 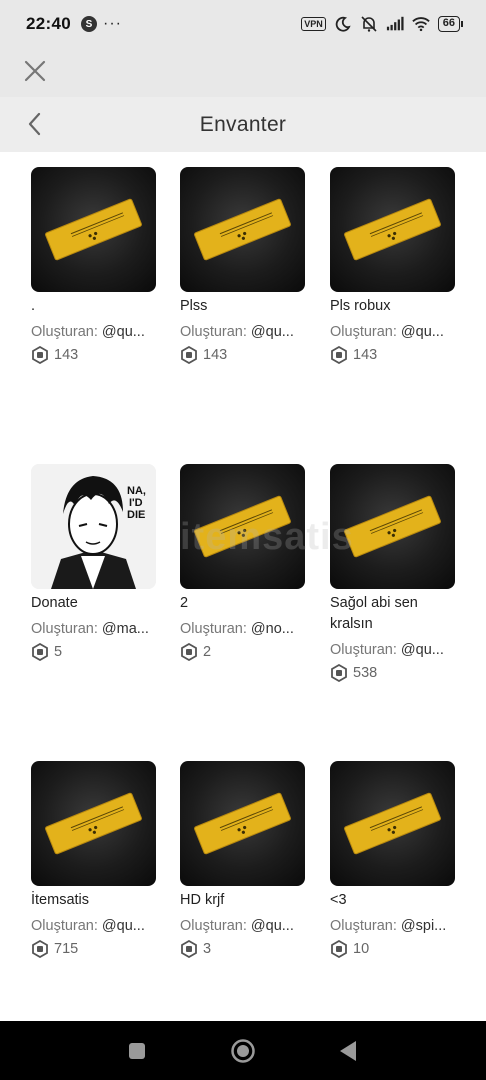 What do you see at coordinates (245, 652) in the screenshot?
I see `item-price: 2` at bounding box center [245, 652].